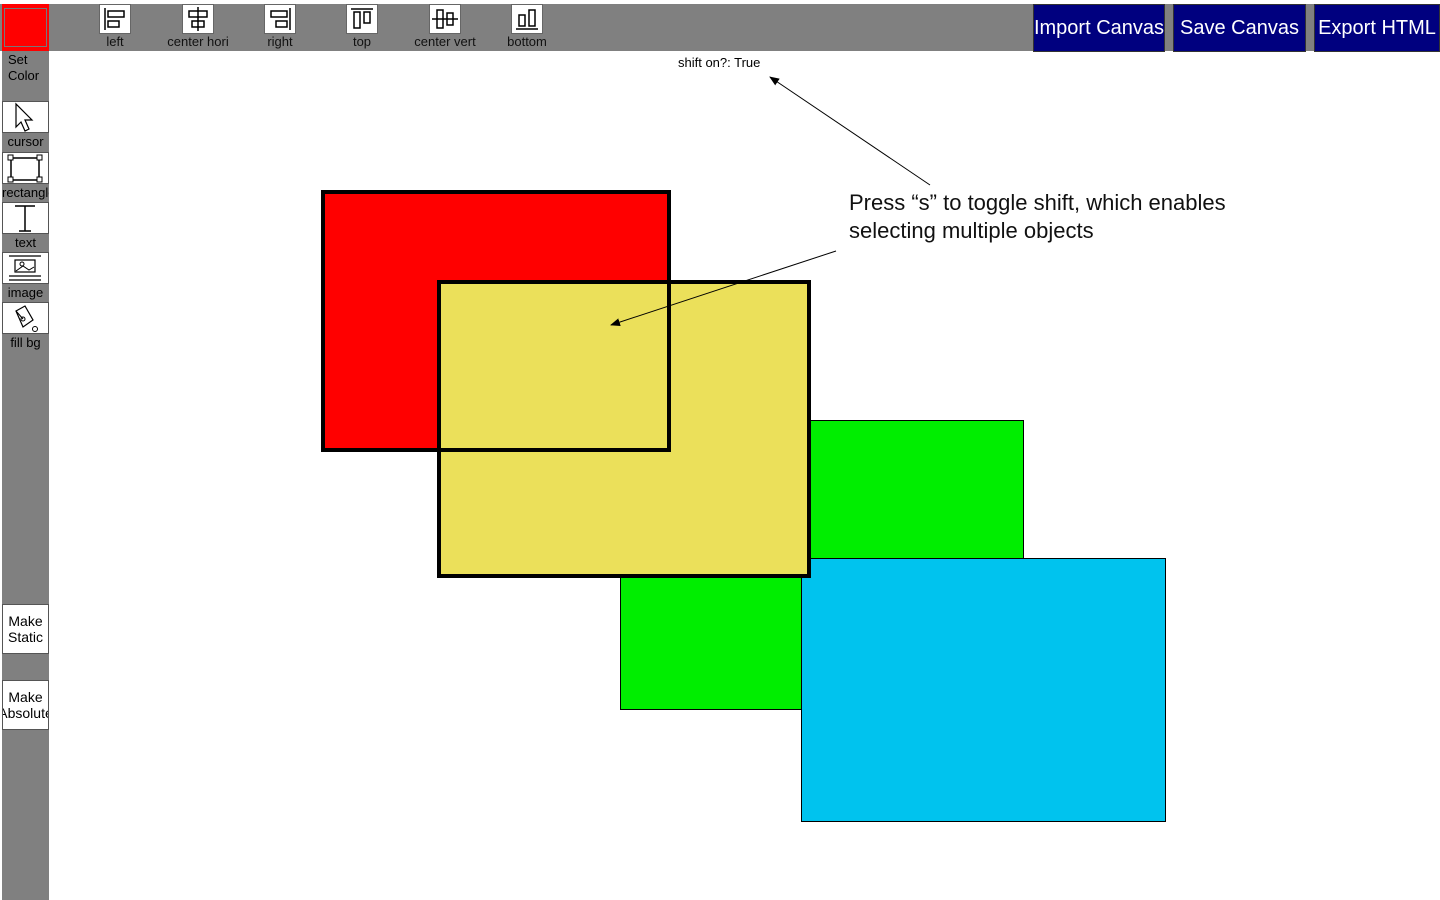 This screenshot has height=900, width=1440. What do you see at coordinates (527, 19) in the screenshot?
I see `align-bottom-icon` at bounding box center [527, 19].